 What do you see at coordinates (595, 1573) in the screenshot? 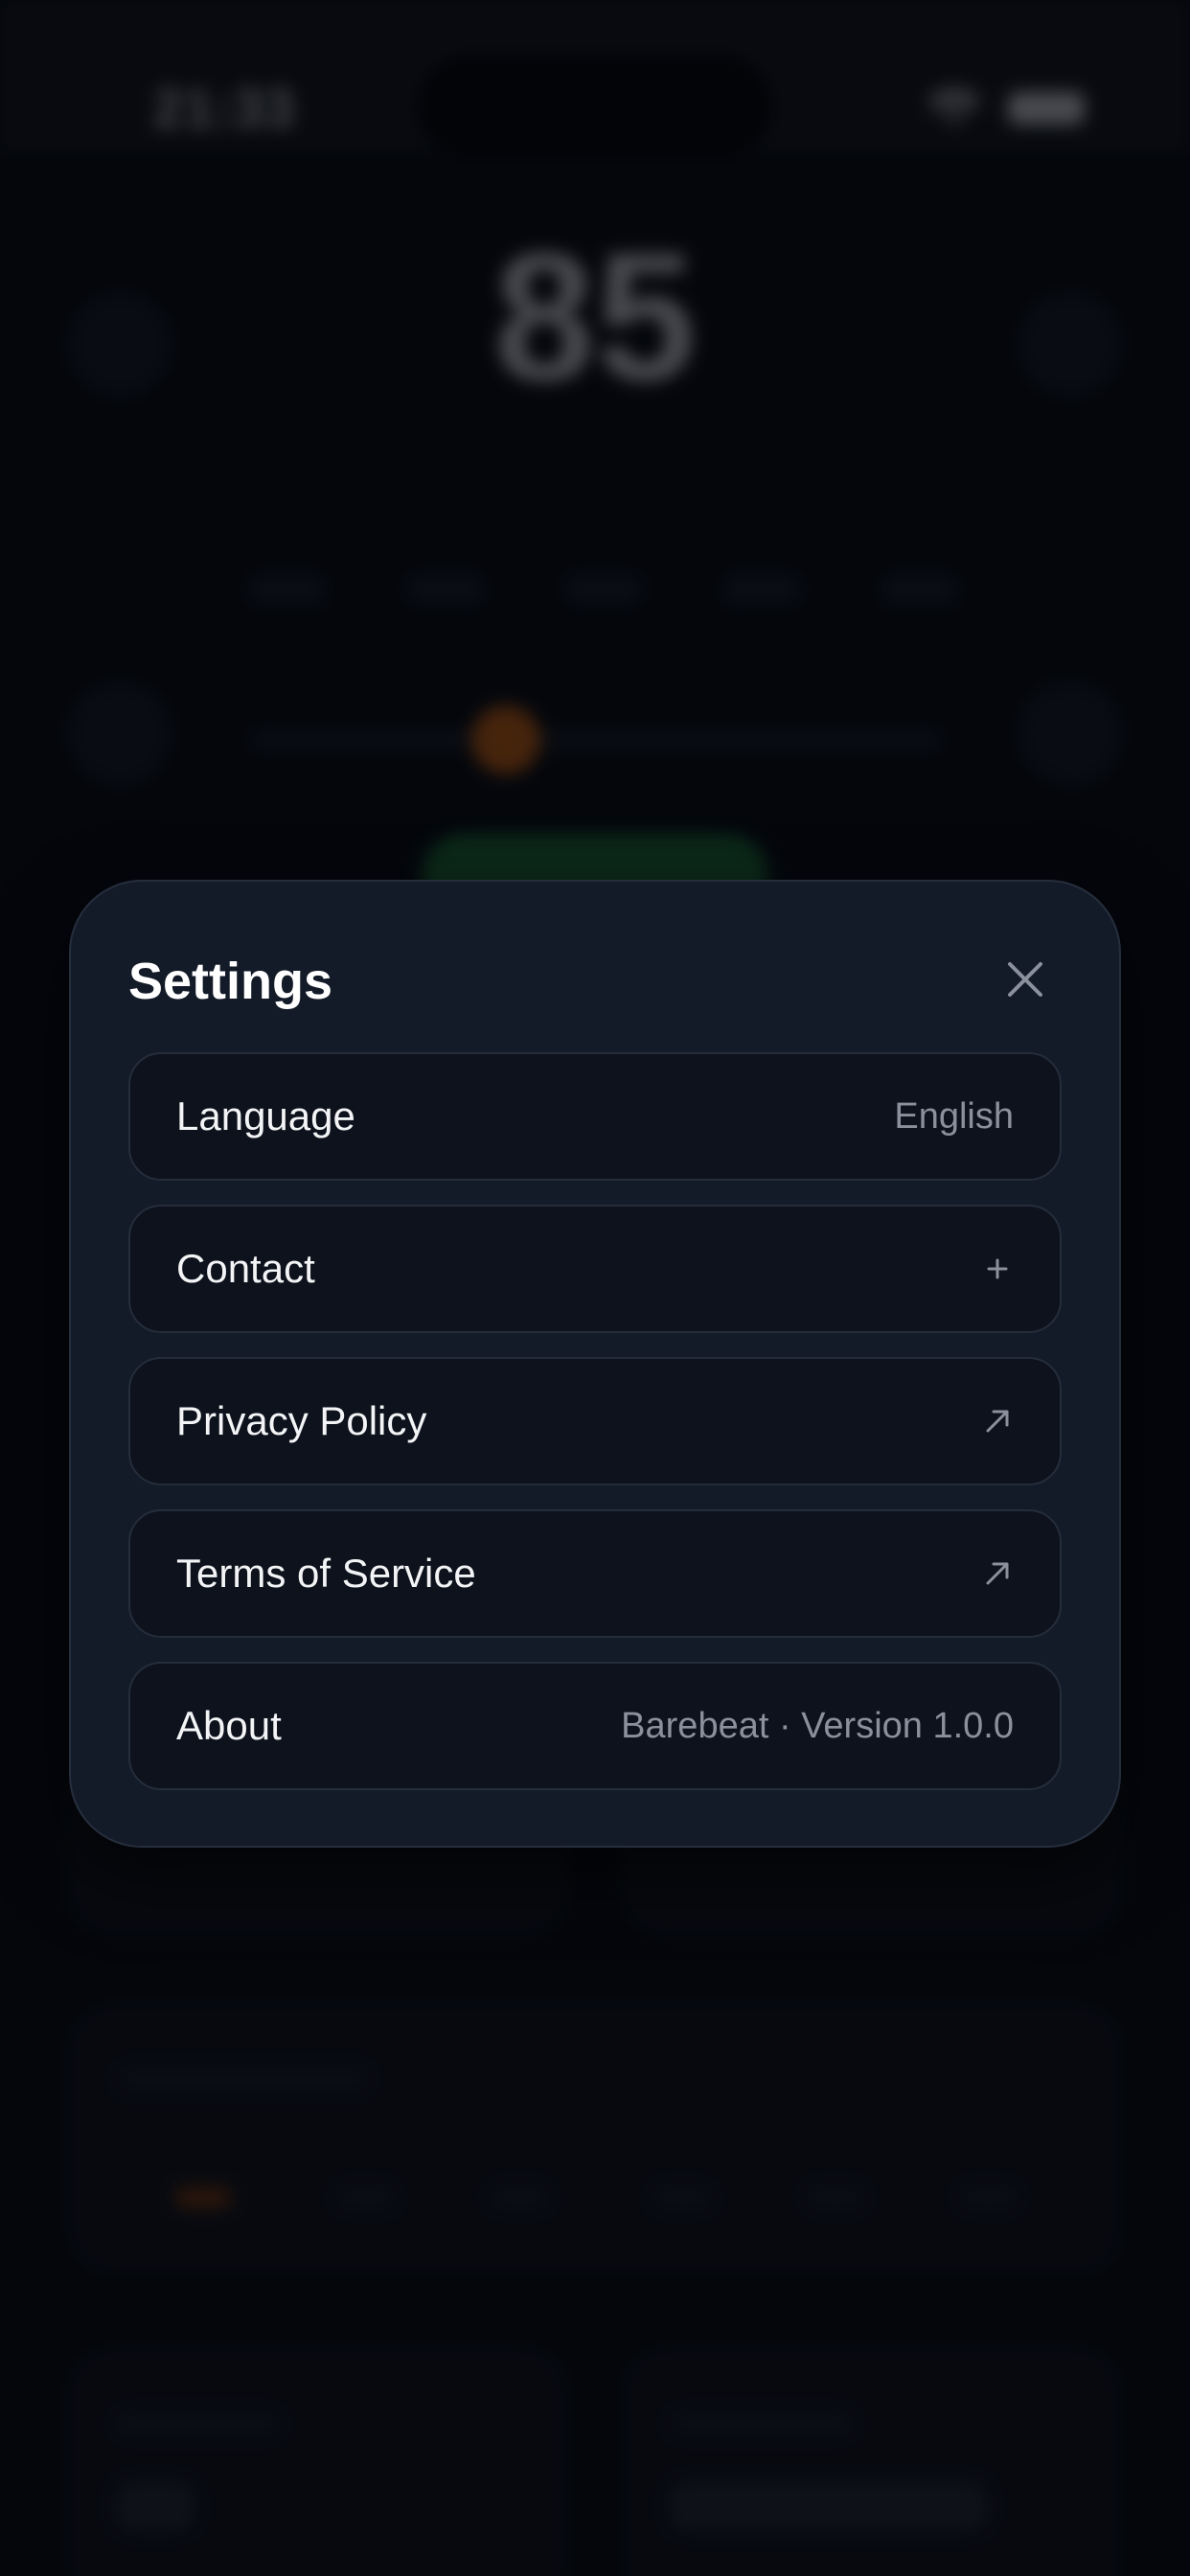
I see `settings-row-terms-of-service: Terms of Service` at bounding box center [595, 1573].